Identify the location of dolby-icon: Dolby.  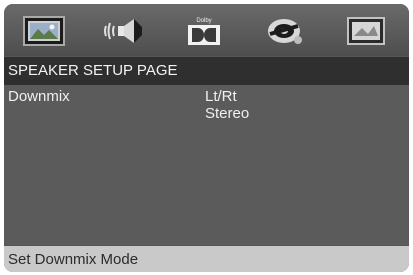
(204, 31).